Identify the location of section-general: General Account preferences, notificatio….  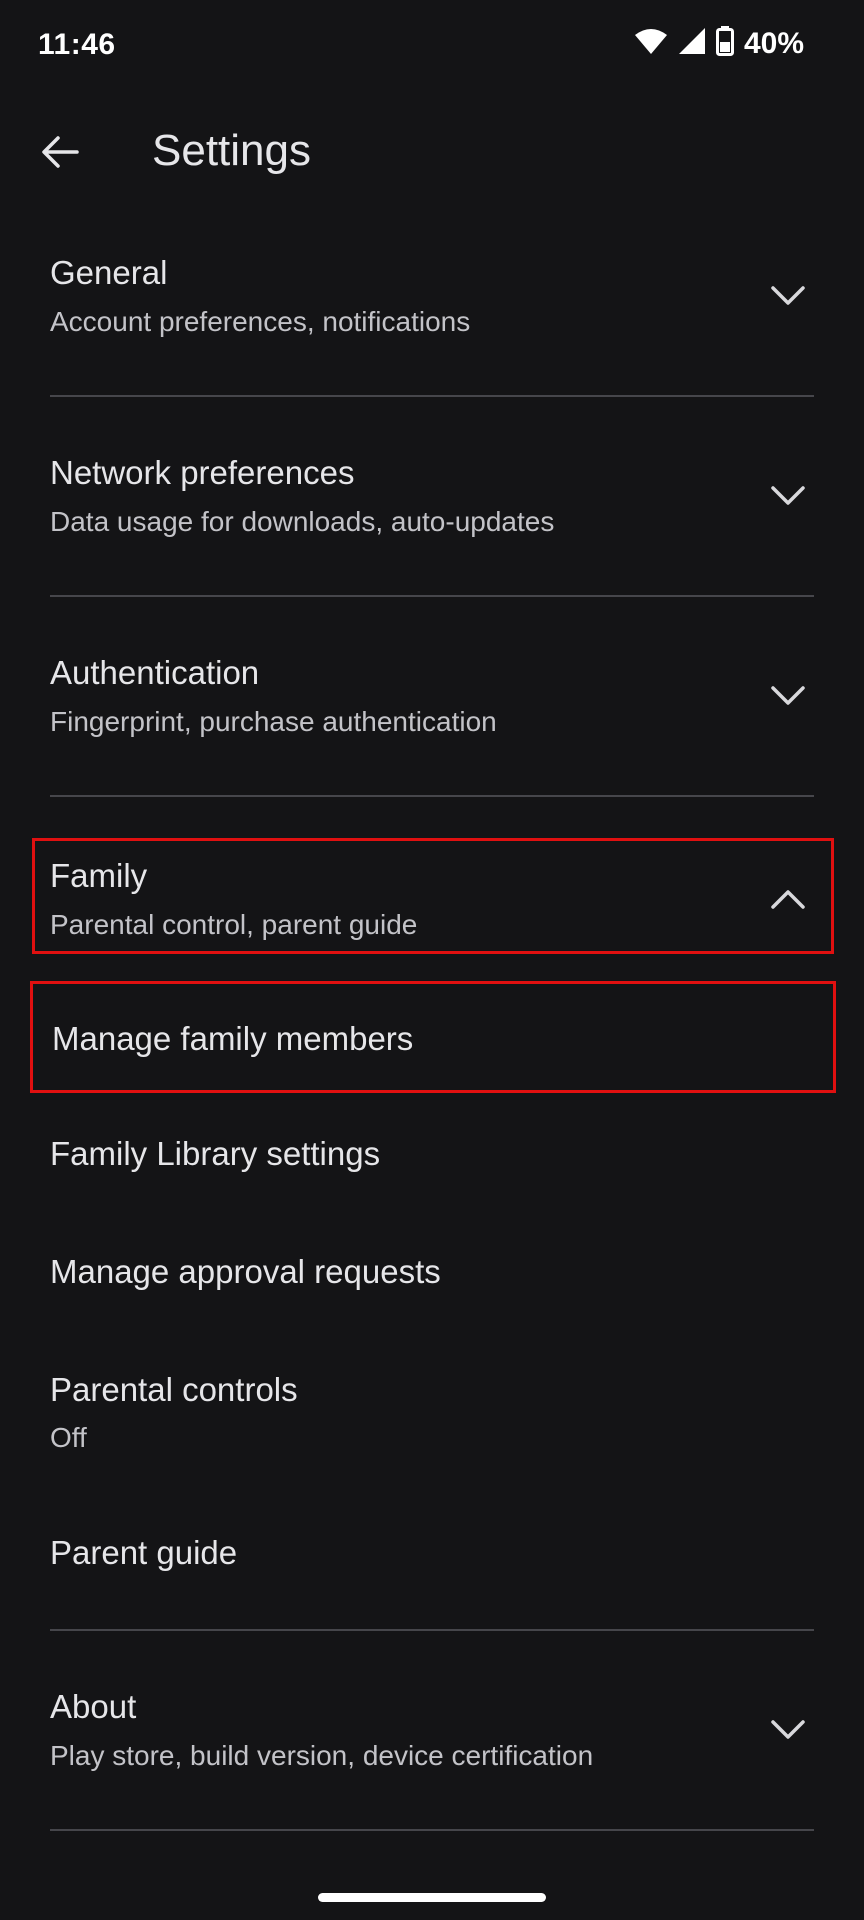
(432, 310).